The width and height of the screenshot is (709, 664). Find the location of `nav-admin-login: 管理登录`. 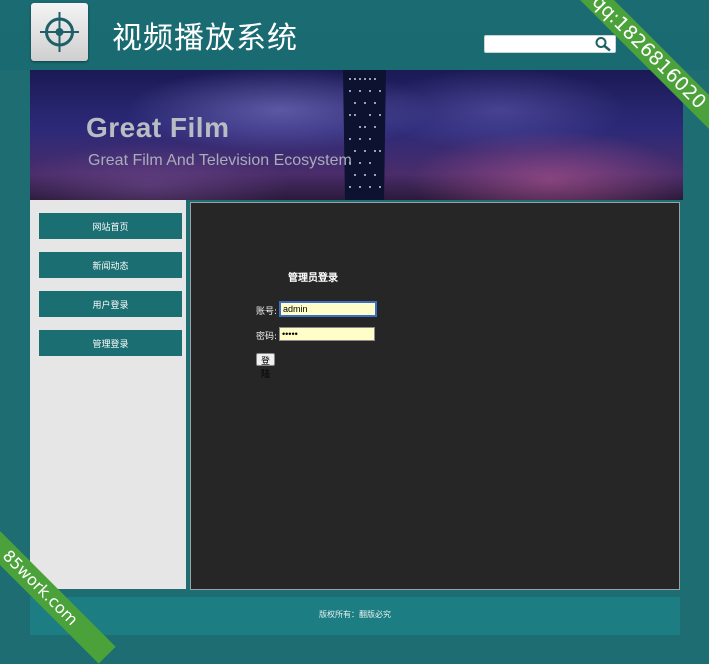

nav-admin-login: 管理登录 is located at coordinates (110, 343).